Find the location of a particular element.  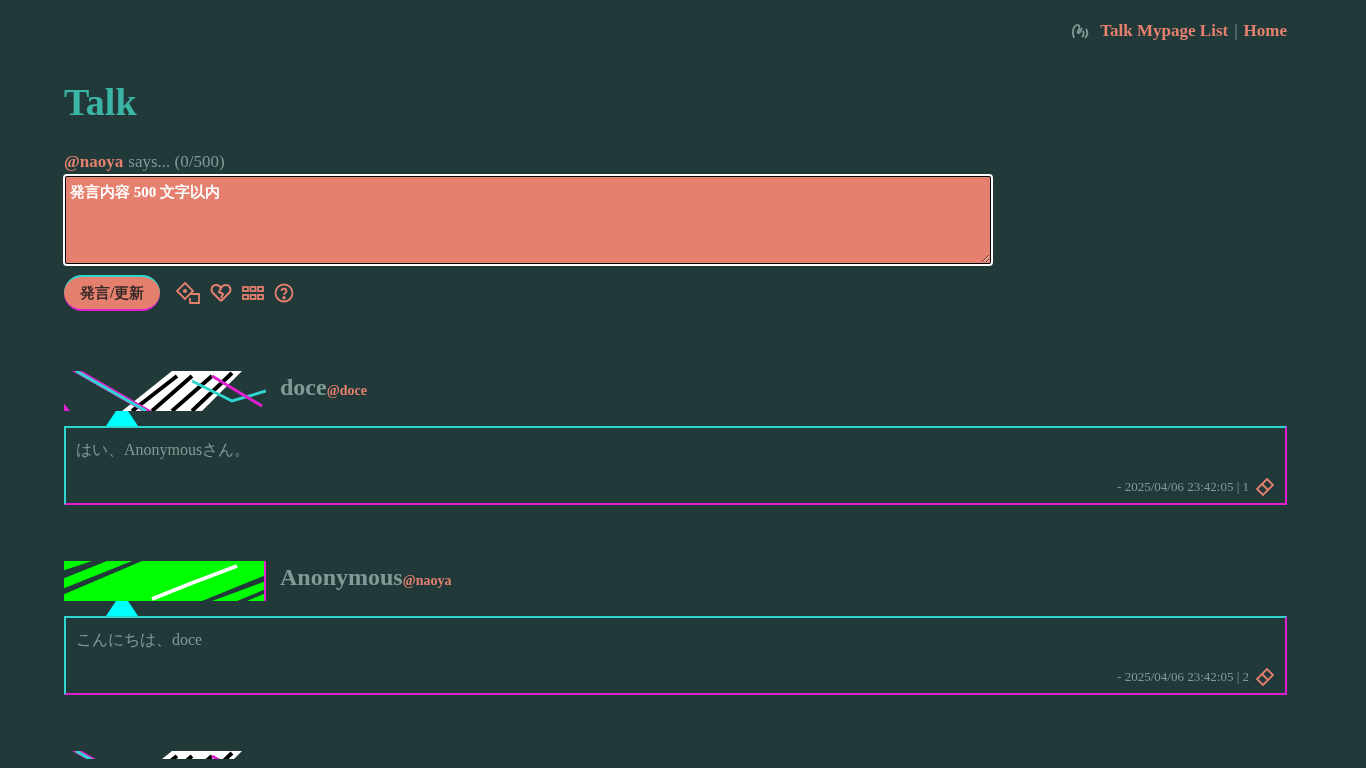

message-text: はい、Anonymousさん。 is located at coordinates (164, 450).